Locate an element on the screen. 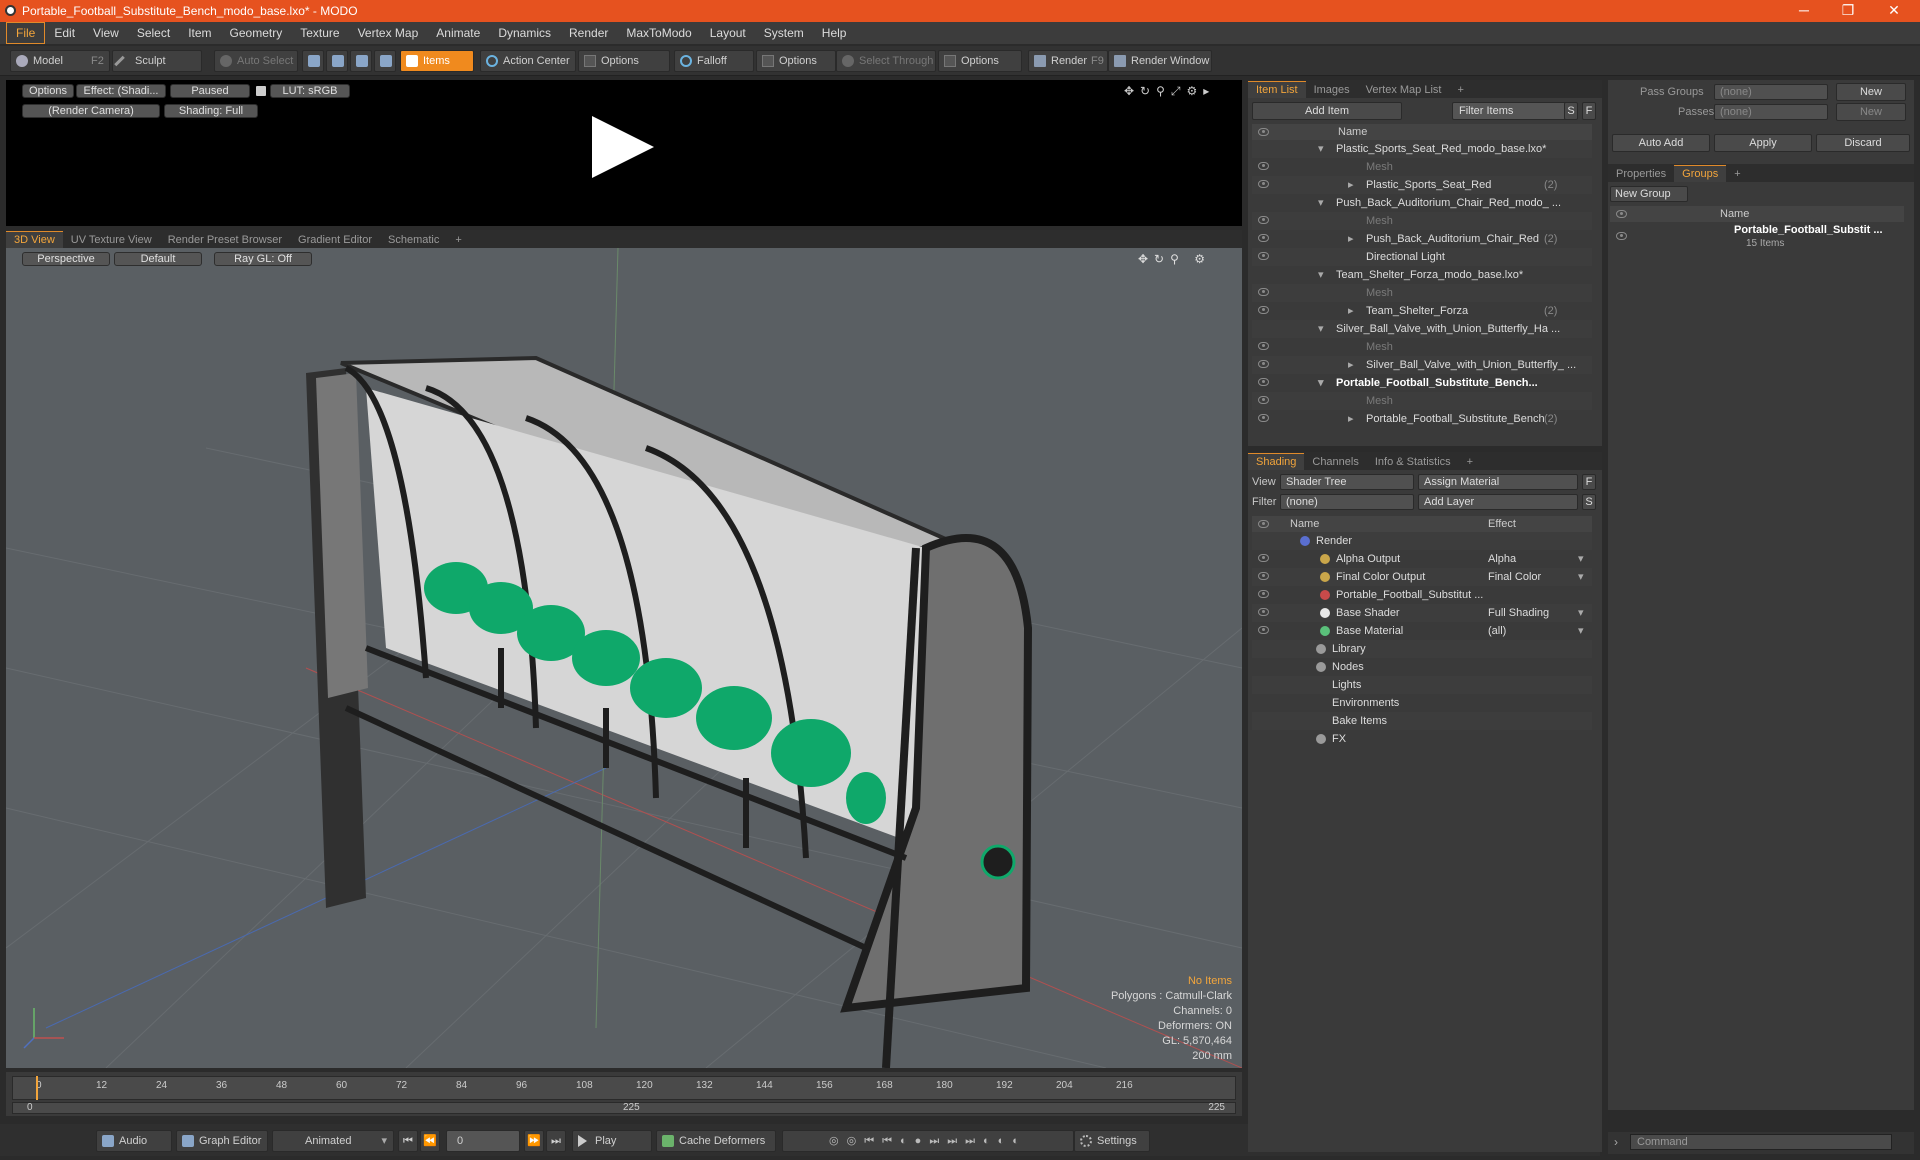 Image resolution: width=1920 pixels, height=1160 pixels. go-to-start-button: ⏮ is located at coordinates (408, 1141).